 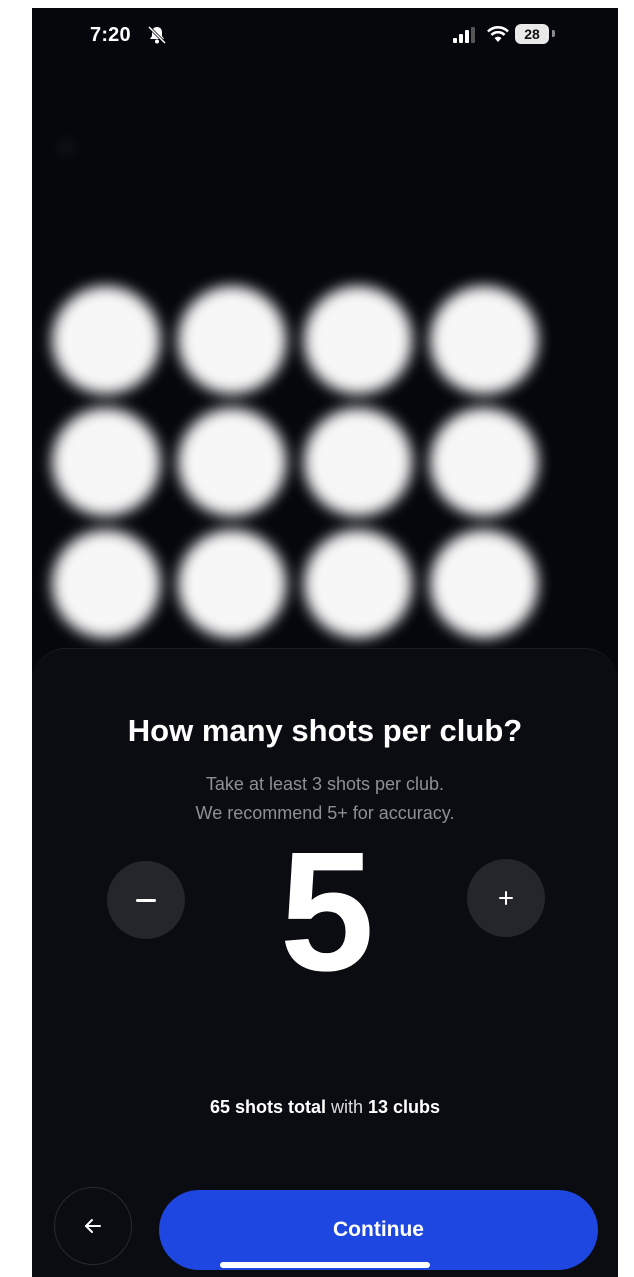 I want to click on increment-button, so click(x=506, y=898).